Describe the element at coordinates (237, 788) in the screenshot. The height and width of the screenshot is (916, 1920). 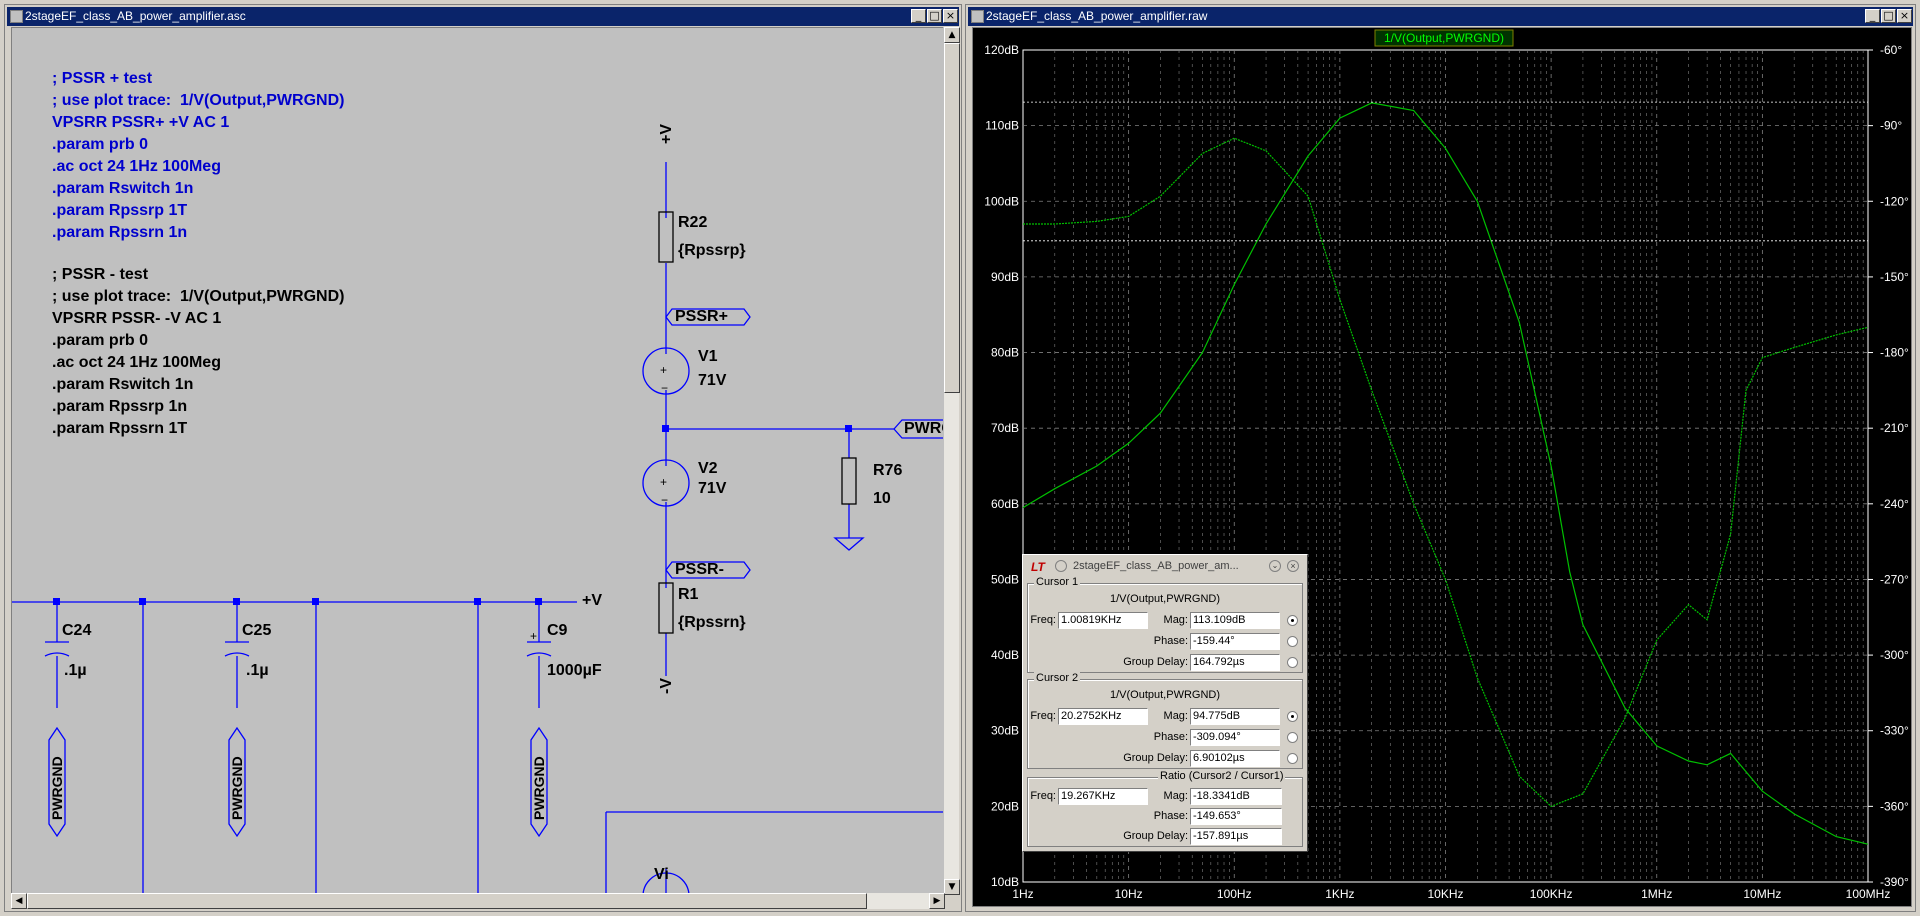
I see `net-flag-pwrgnd-c25: PWRGND` at that location.